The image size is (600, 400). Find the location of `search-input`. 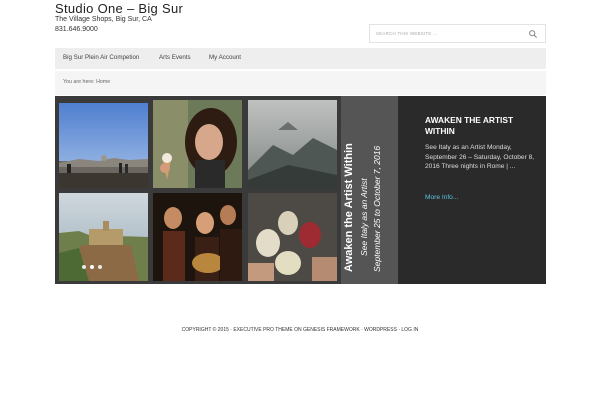

search-input is located at coordinates (447, 33).